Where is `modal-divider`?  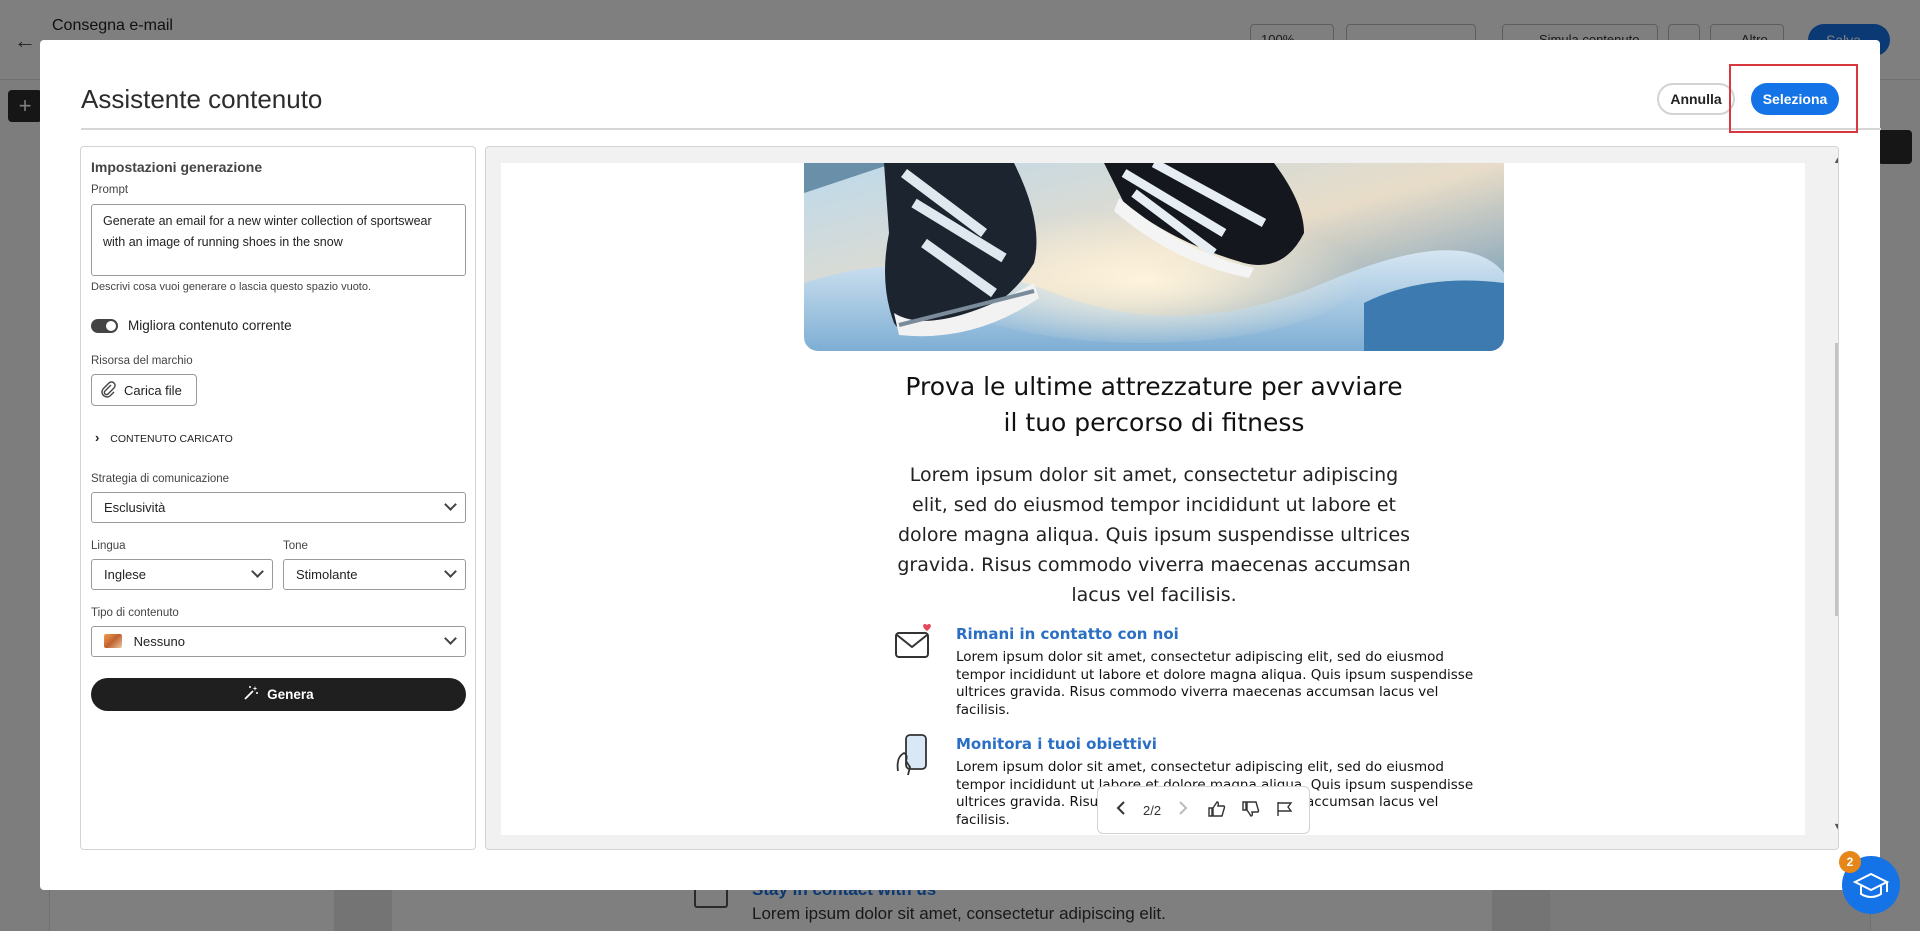 modal-divider is located at coordinates (981, 129).